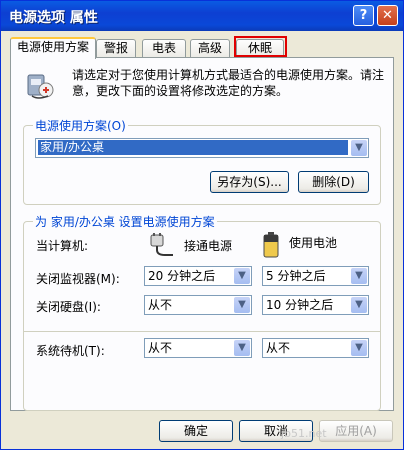  I want to click on hibernate-highlight-box, so click(260, 46).